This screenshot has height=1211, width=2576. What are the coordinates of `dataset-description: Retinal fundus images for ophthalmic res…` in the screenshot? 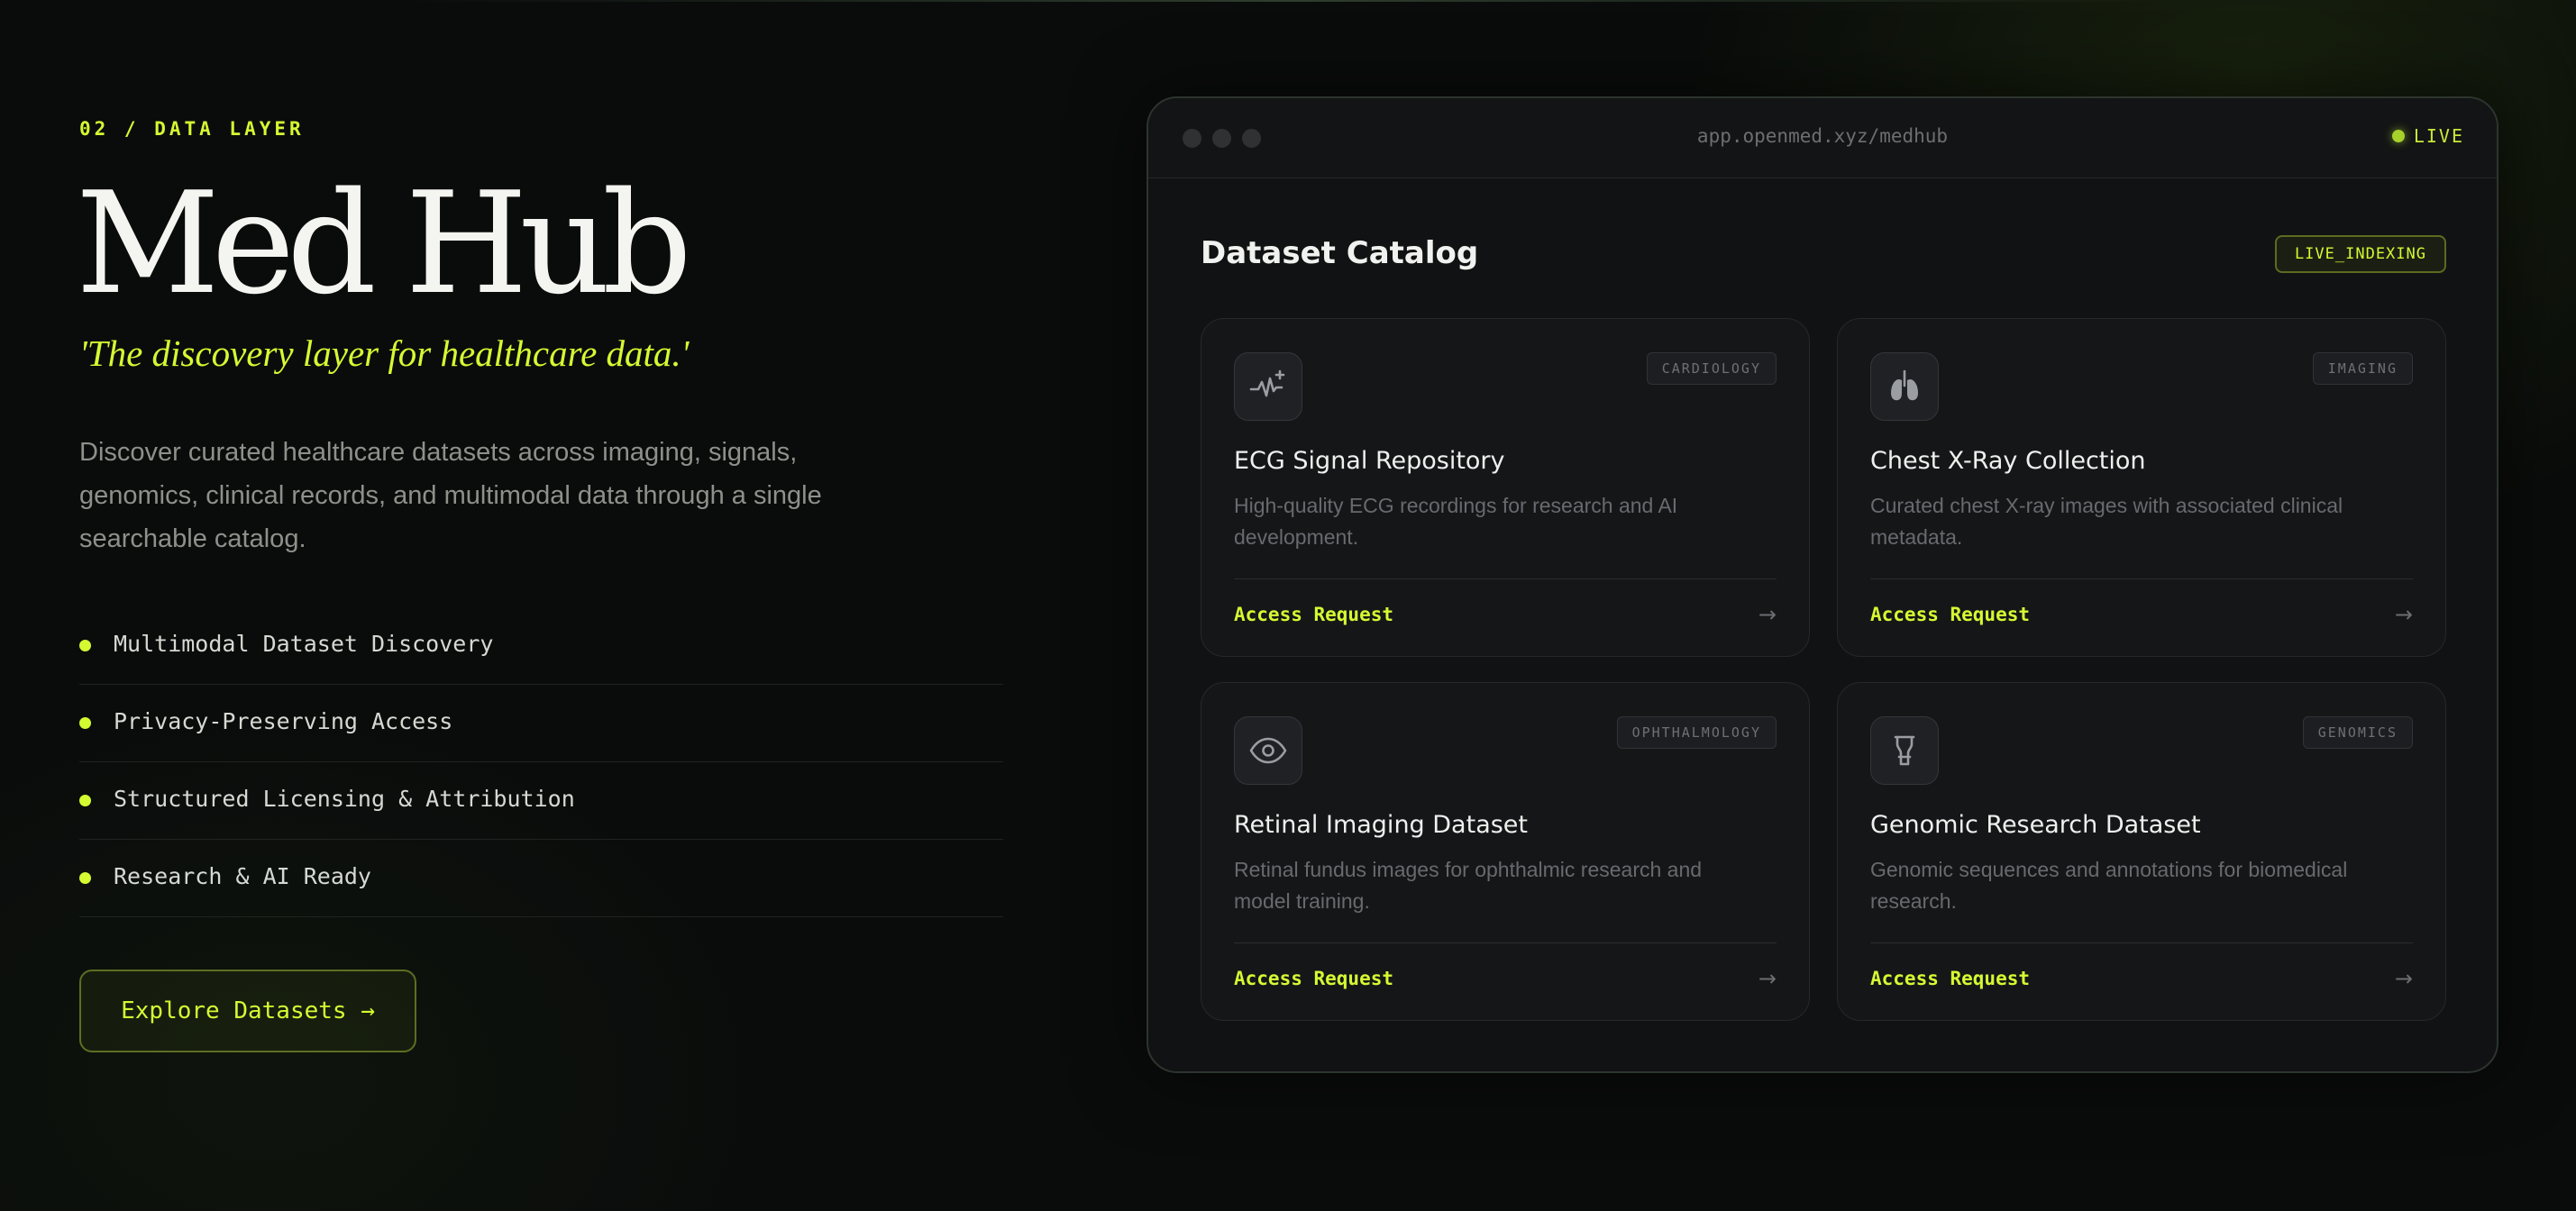 It's located at (1468, 885).